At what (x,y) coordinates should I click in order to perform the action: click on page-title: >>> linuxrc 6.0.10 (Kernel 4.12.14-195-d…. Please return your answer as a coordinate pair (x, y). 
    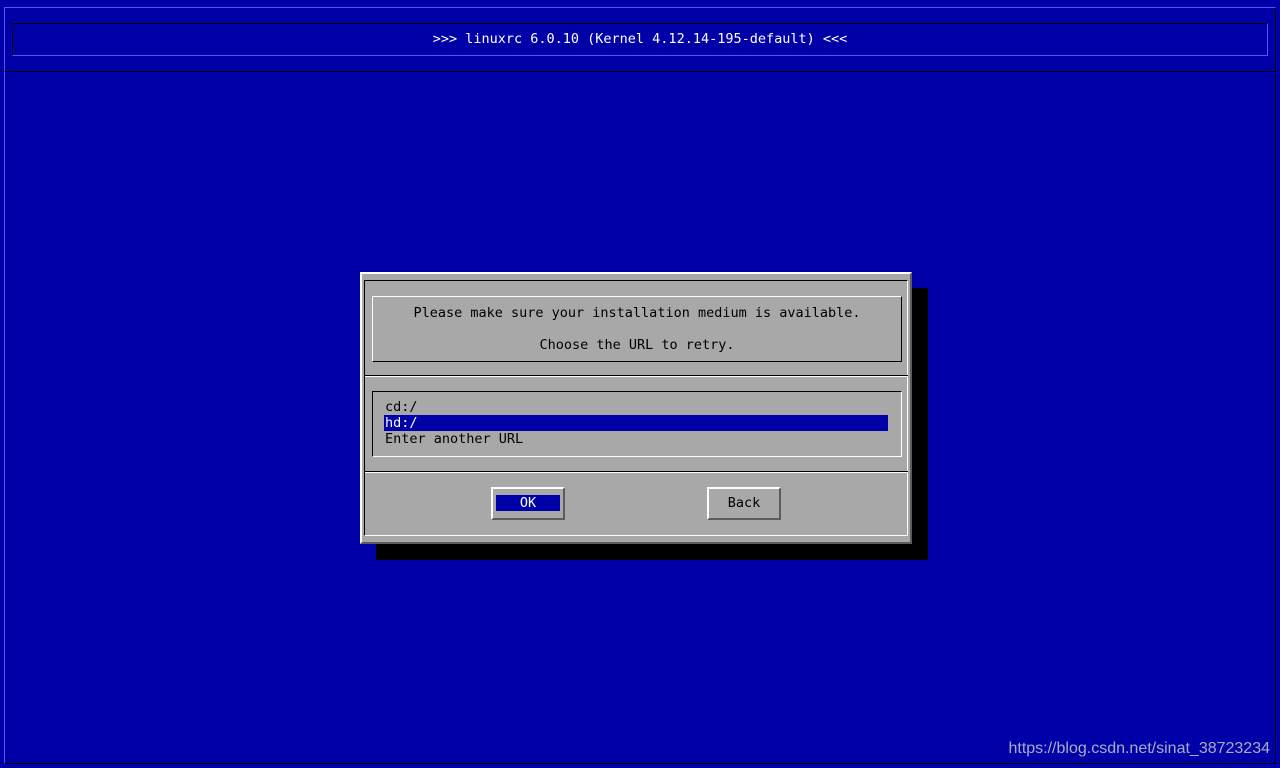
    Looking at the image, I should click on (640, 39).